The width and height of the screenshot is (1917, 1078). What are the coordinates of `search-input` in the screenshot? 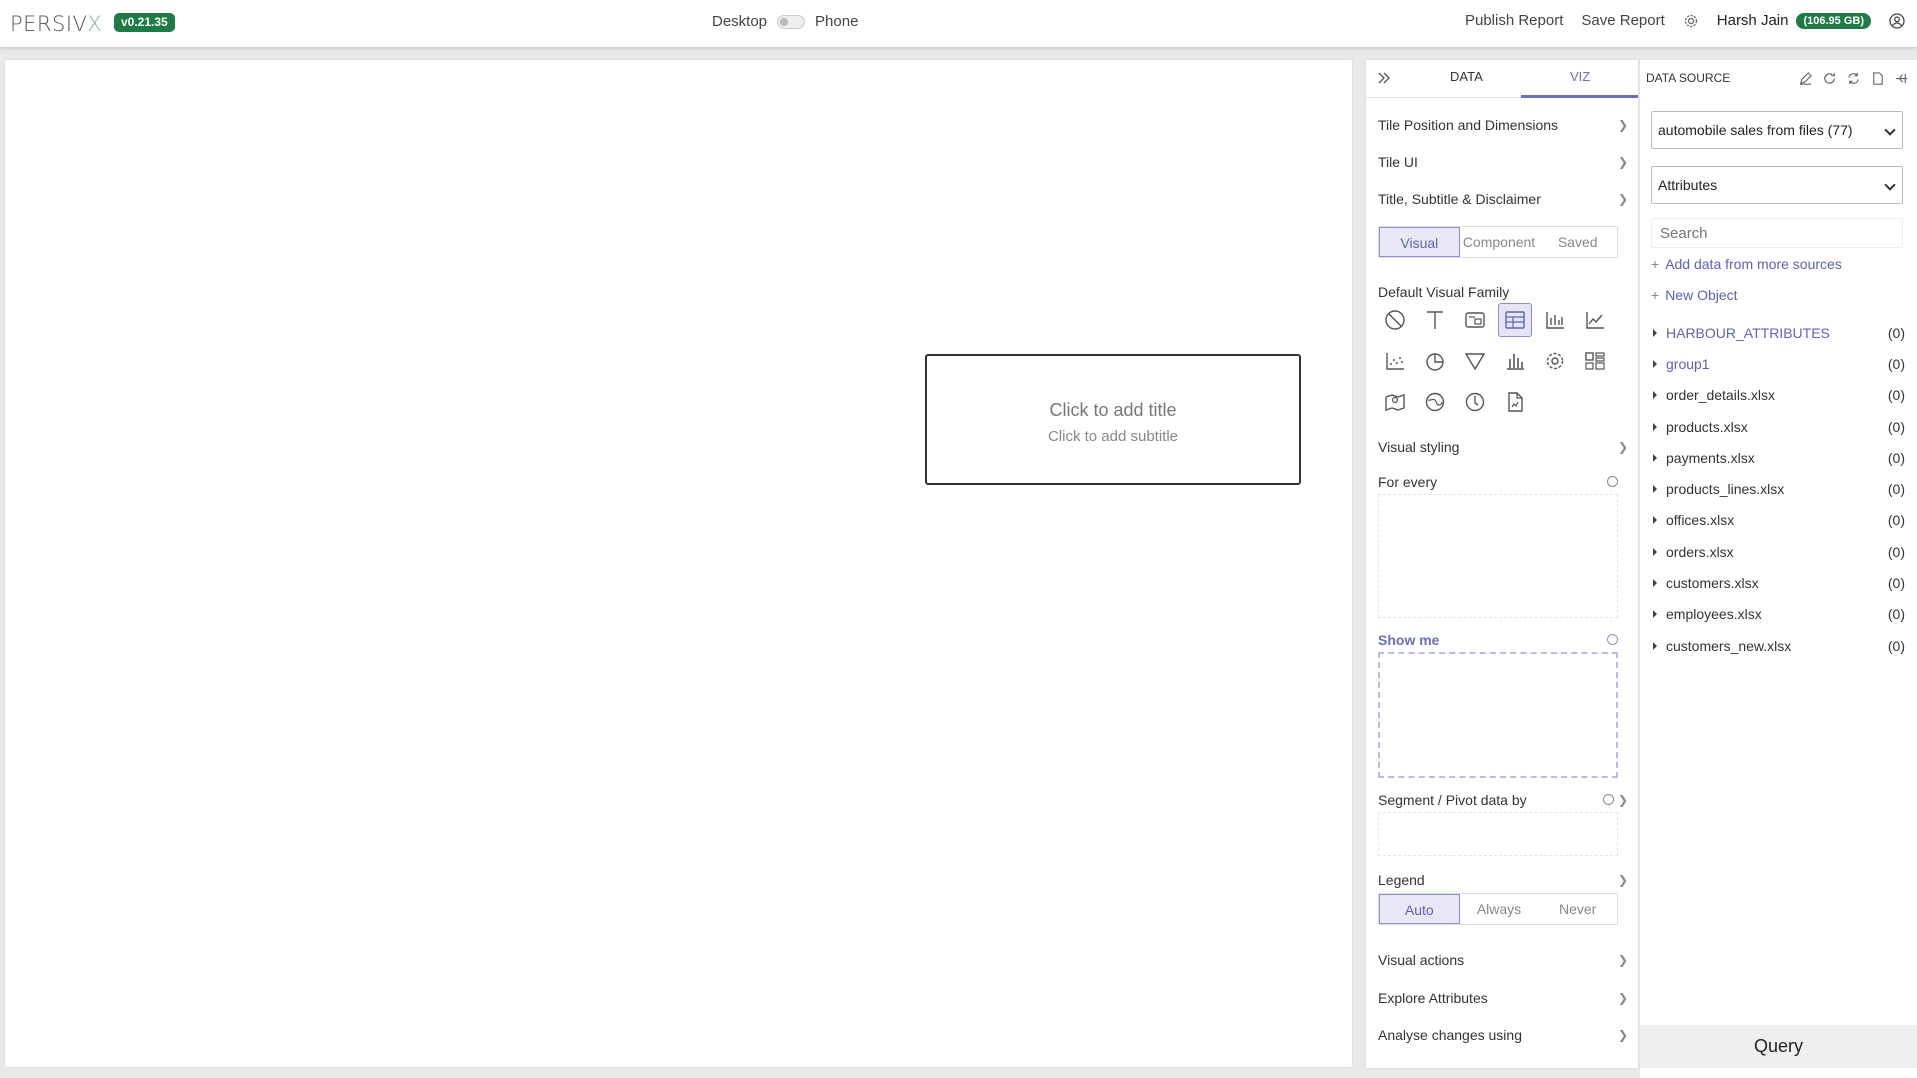 It's located at (1777, 233).